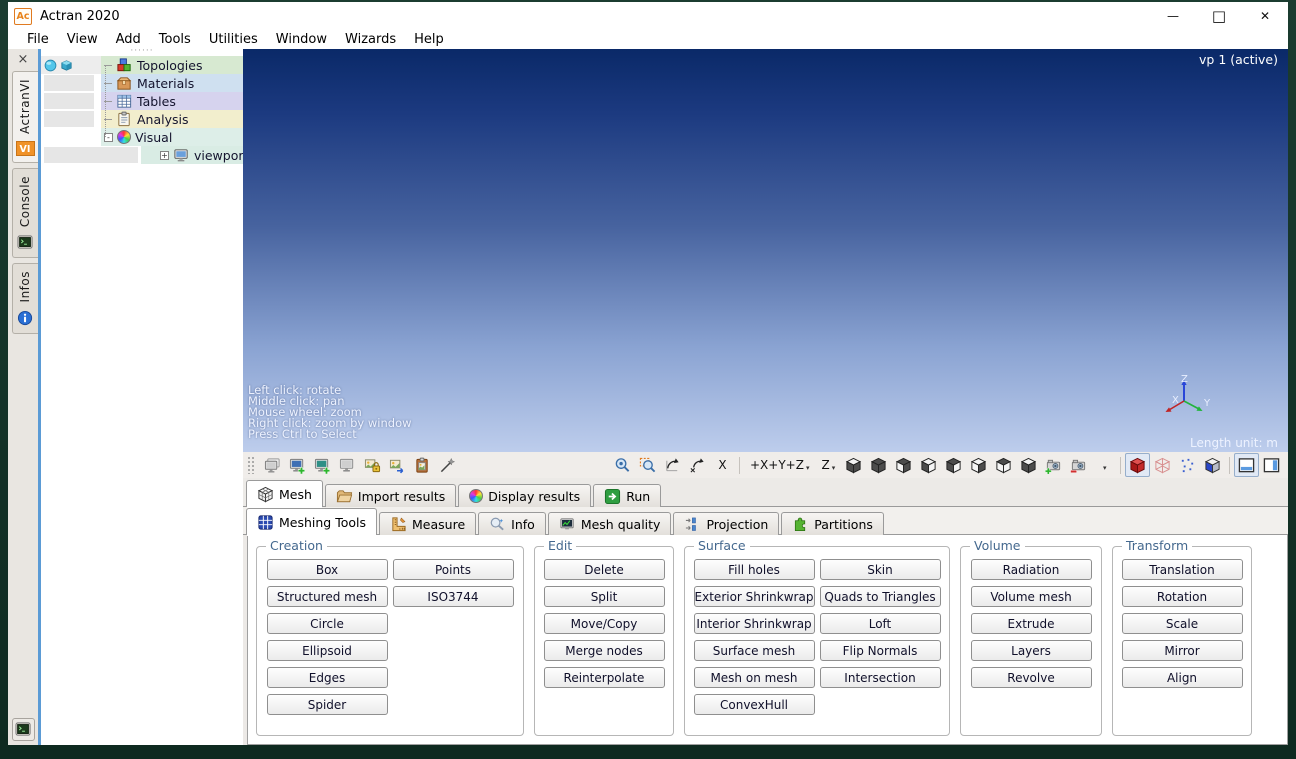 The width and height of the screenshot is (1296, 759). I want to click on delete-button: Delete, so click(604, 569).